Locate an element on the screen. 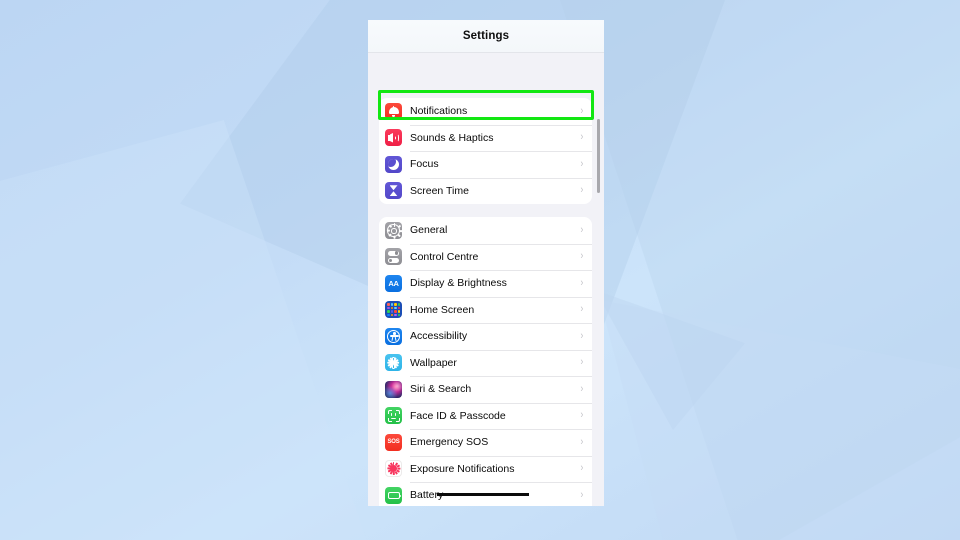 The width and height of the screenshot is (960, 540). settings-row-label: Control Centre is located at coordinates (444, 256).